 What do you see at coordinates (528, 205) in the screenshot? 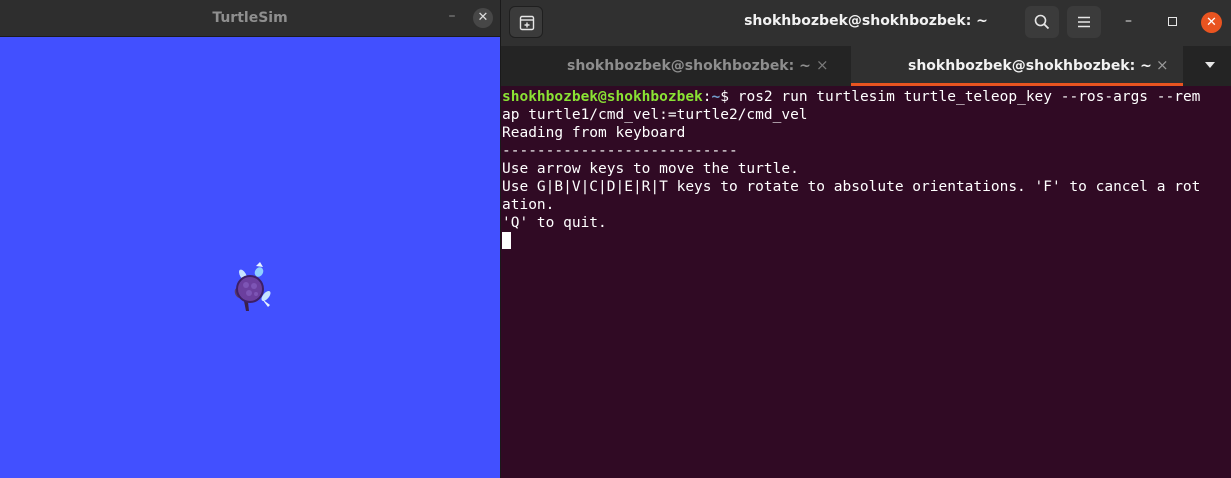
I see `output-line: ation.` at bounding box center [528, 205].